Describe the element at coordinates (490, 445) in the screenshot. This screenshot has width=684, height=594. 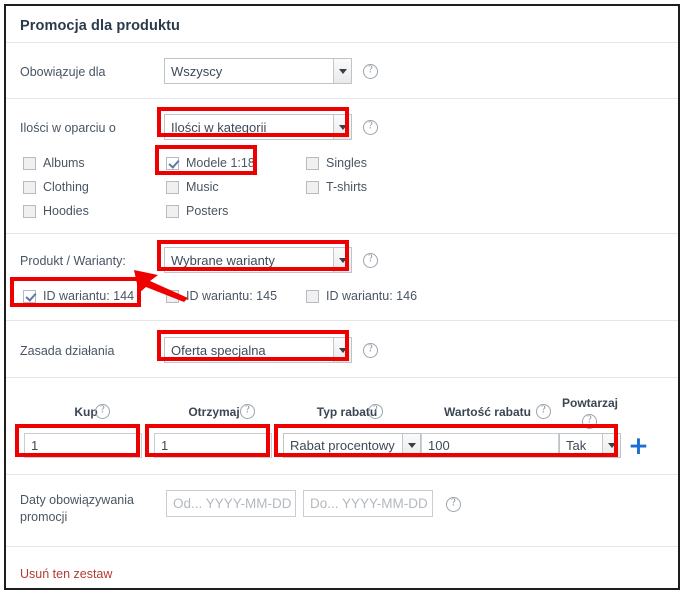
I see `input-discount-value: 100` at that location.